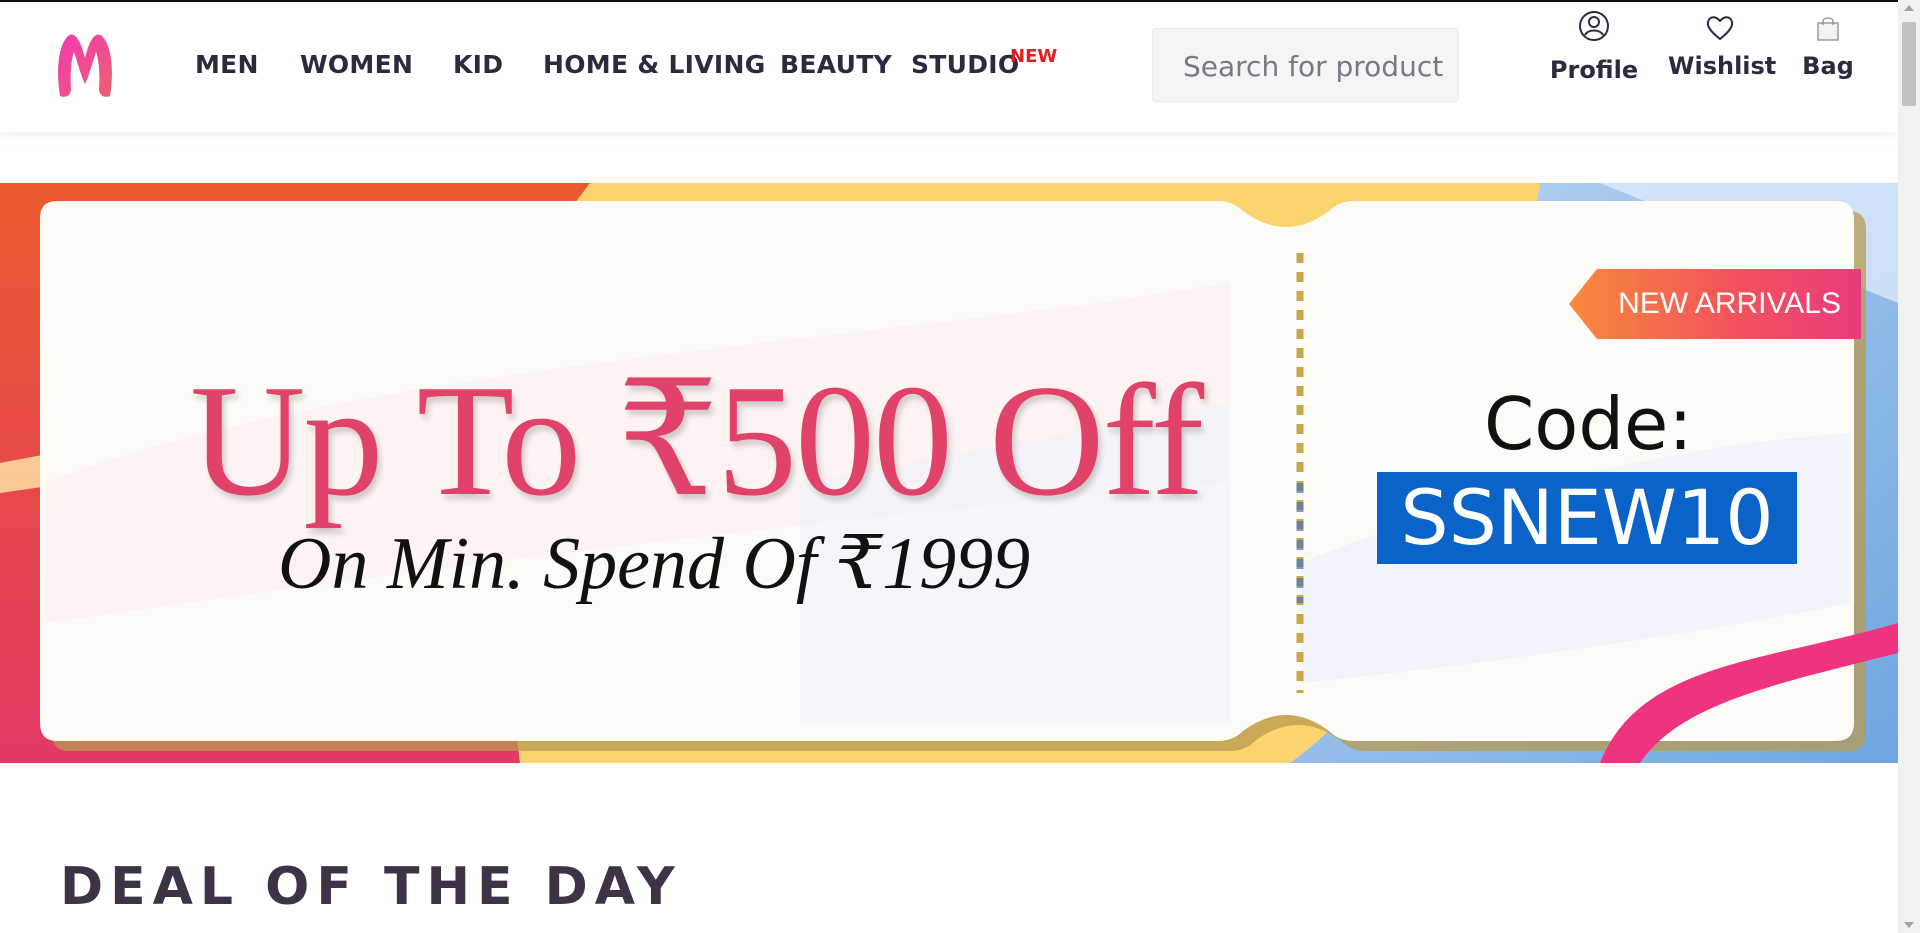 Image resolution: width=1920 pixels, height=933 pixels. What do you see at coordinates (1594, 26) in the screenshot?
I see `profile-icon` at bounding box center [1594, 26].